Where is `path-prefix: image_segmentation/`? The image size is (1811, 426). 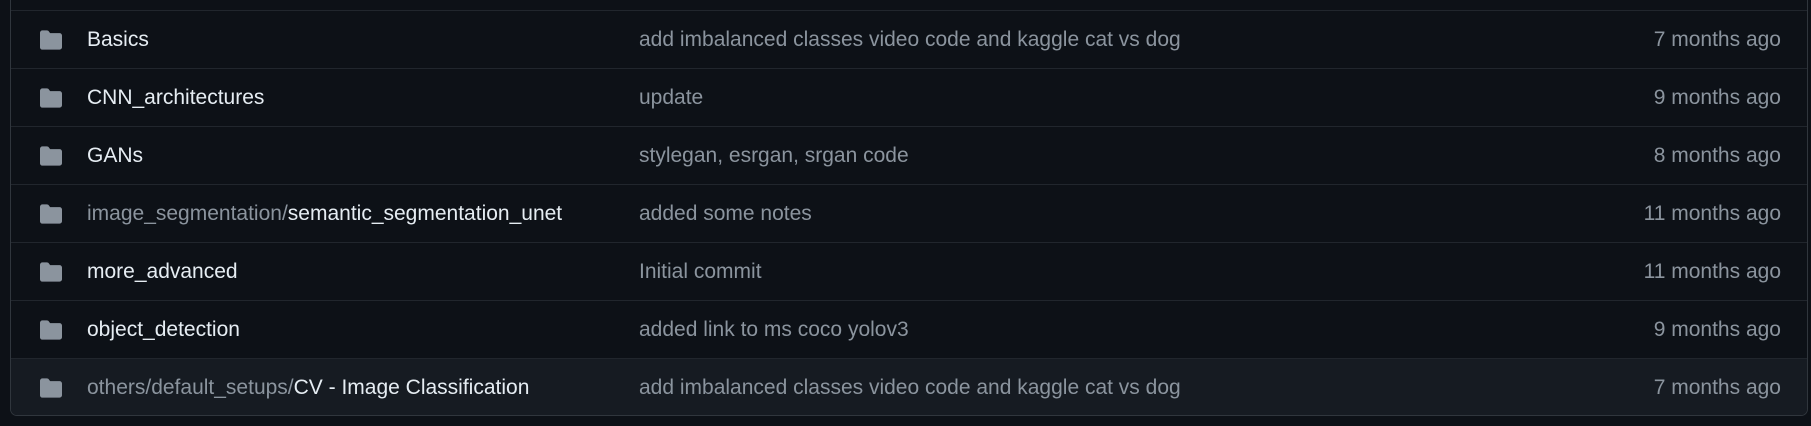 path-prefix: image_segmentation/ is located at coordinates (187, 213).